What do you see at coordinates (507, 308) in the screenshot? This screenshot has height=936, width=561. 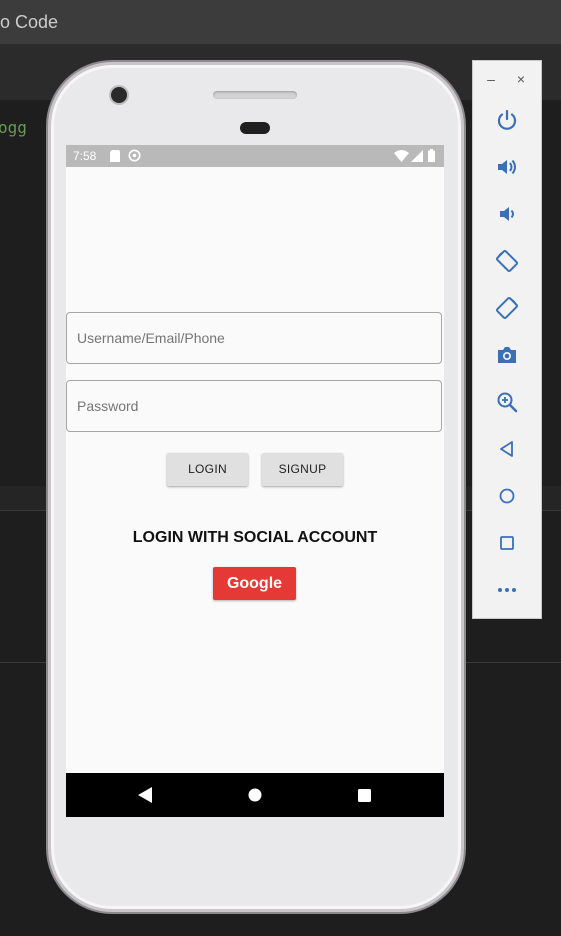 I see `rotate-right-icon` at bounding box center [507, 308].